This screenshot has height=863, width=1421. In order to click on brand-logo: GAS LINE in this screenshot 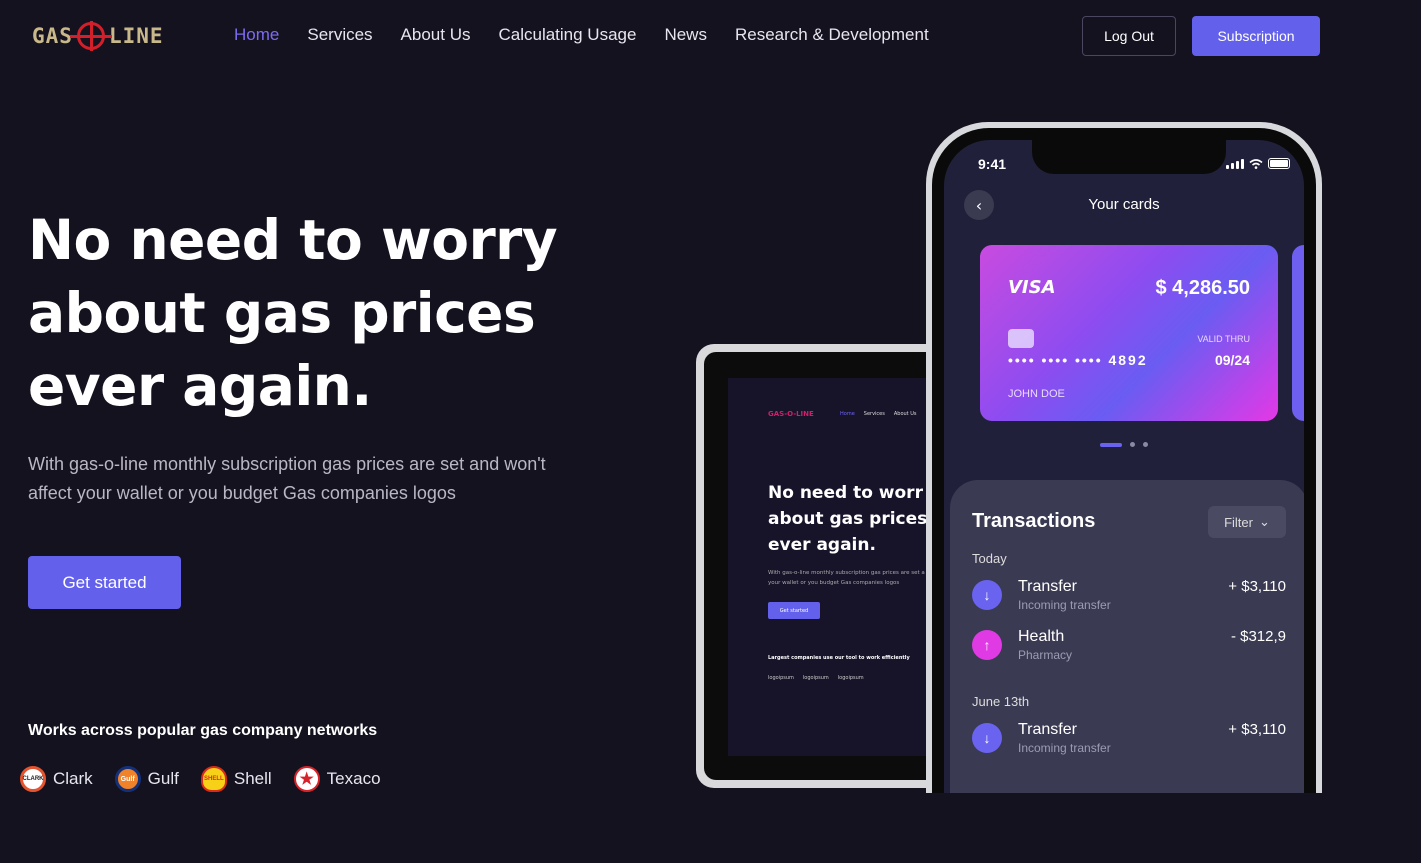, I will do `click(107, 36)`.